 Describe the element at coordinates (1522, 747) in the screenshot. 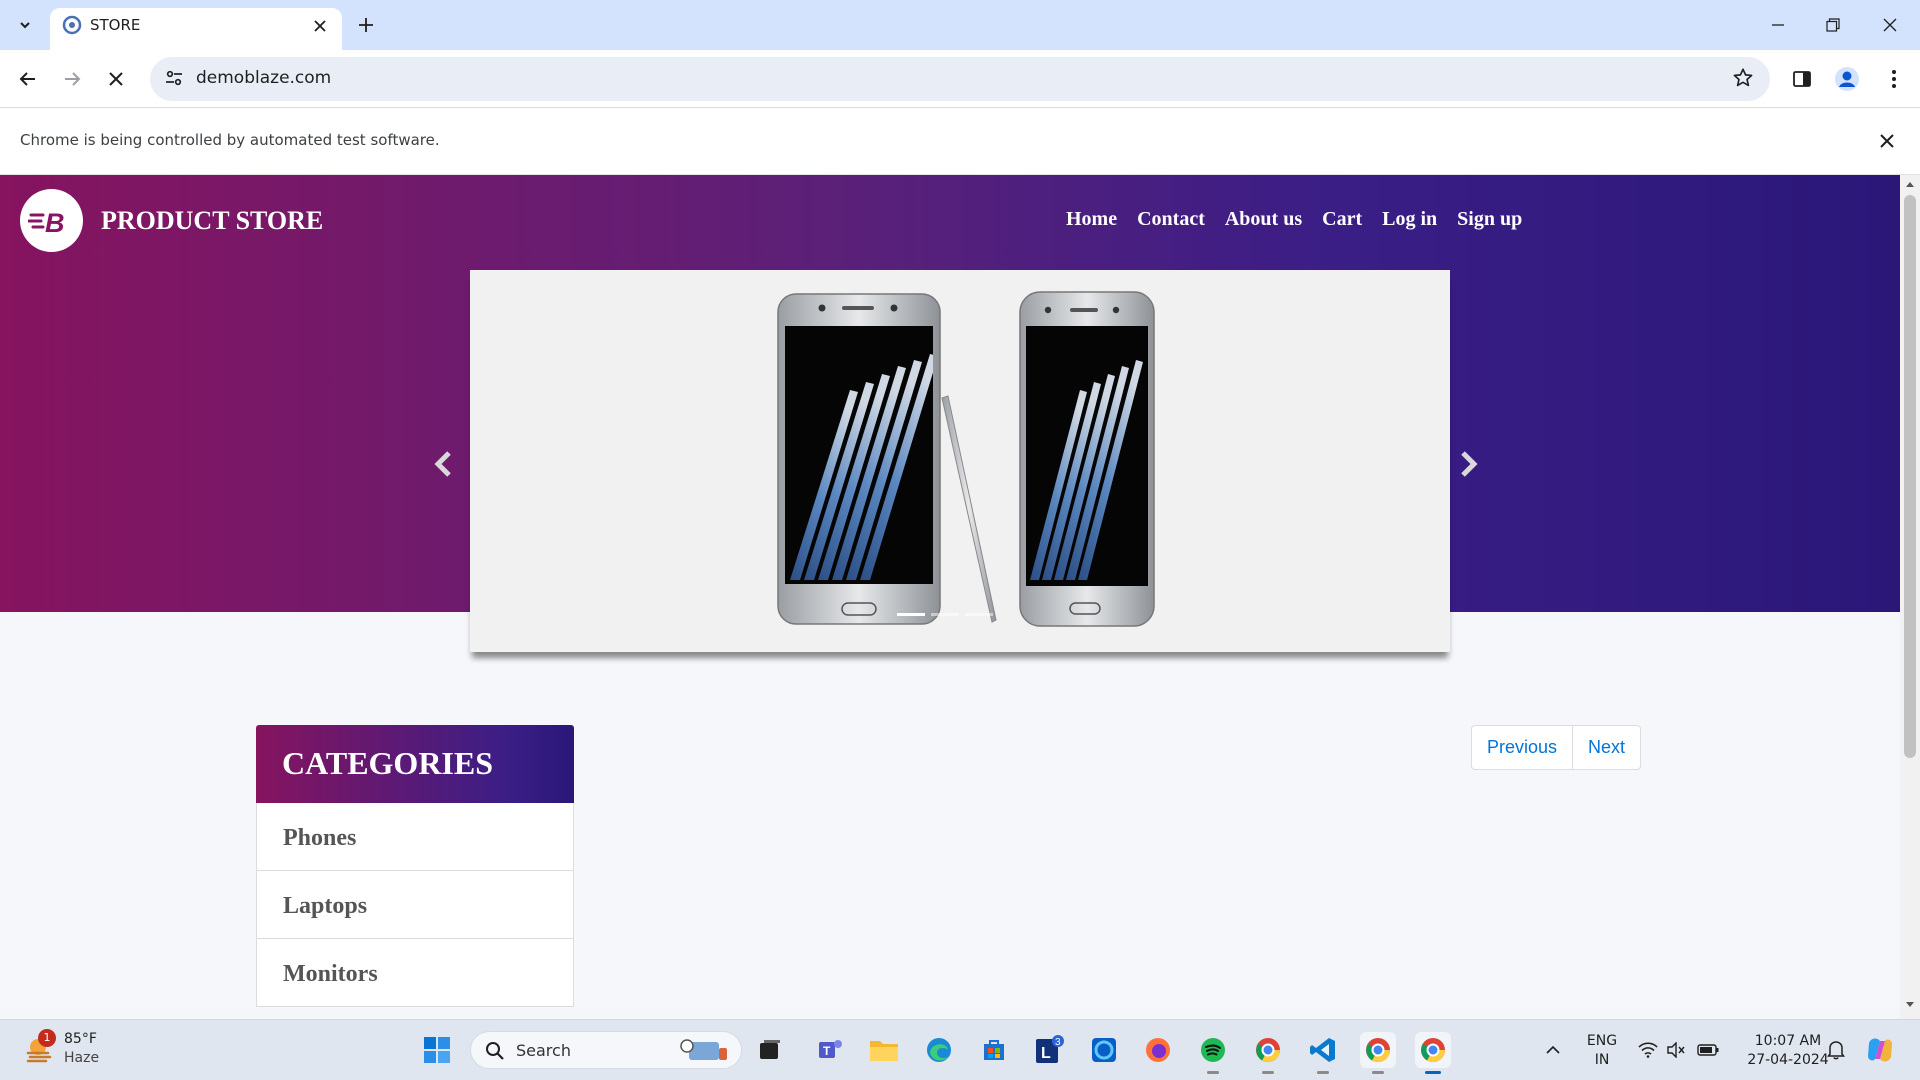

I see `previous-button: Previous` at that location.